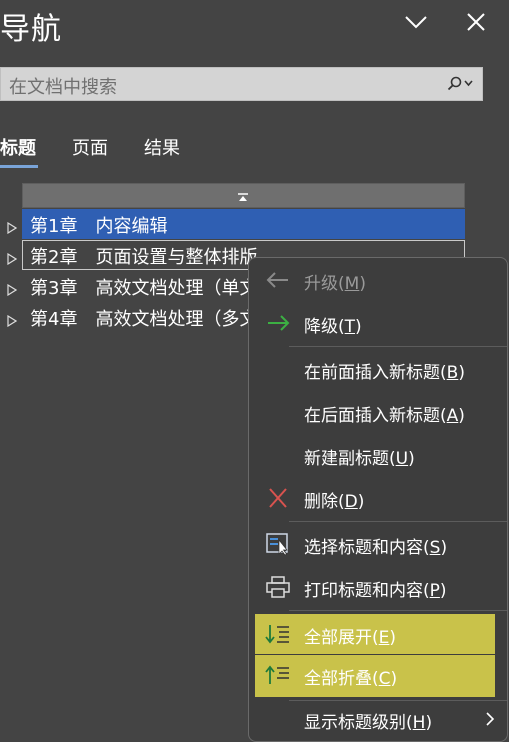 Image resolution: width=509 pixels, height=742 pixels. I want to click on access-key: S, so click(435, 548).